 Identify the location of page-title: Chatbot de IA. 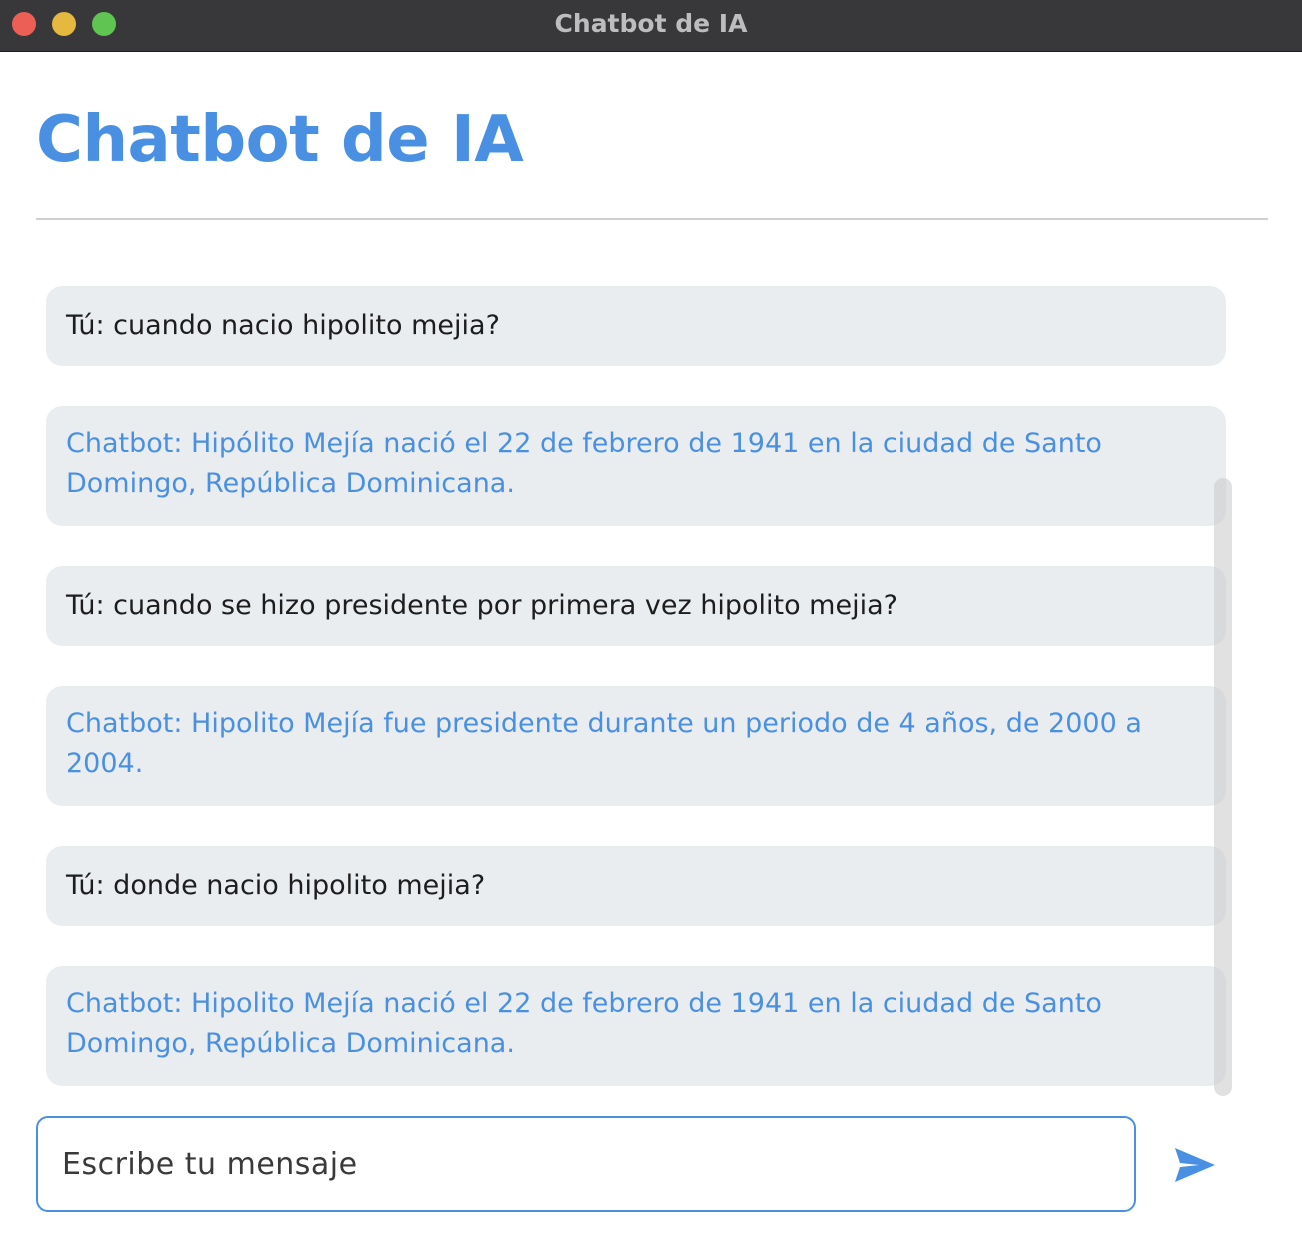
(280, 140).